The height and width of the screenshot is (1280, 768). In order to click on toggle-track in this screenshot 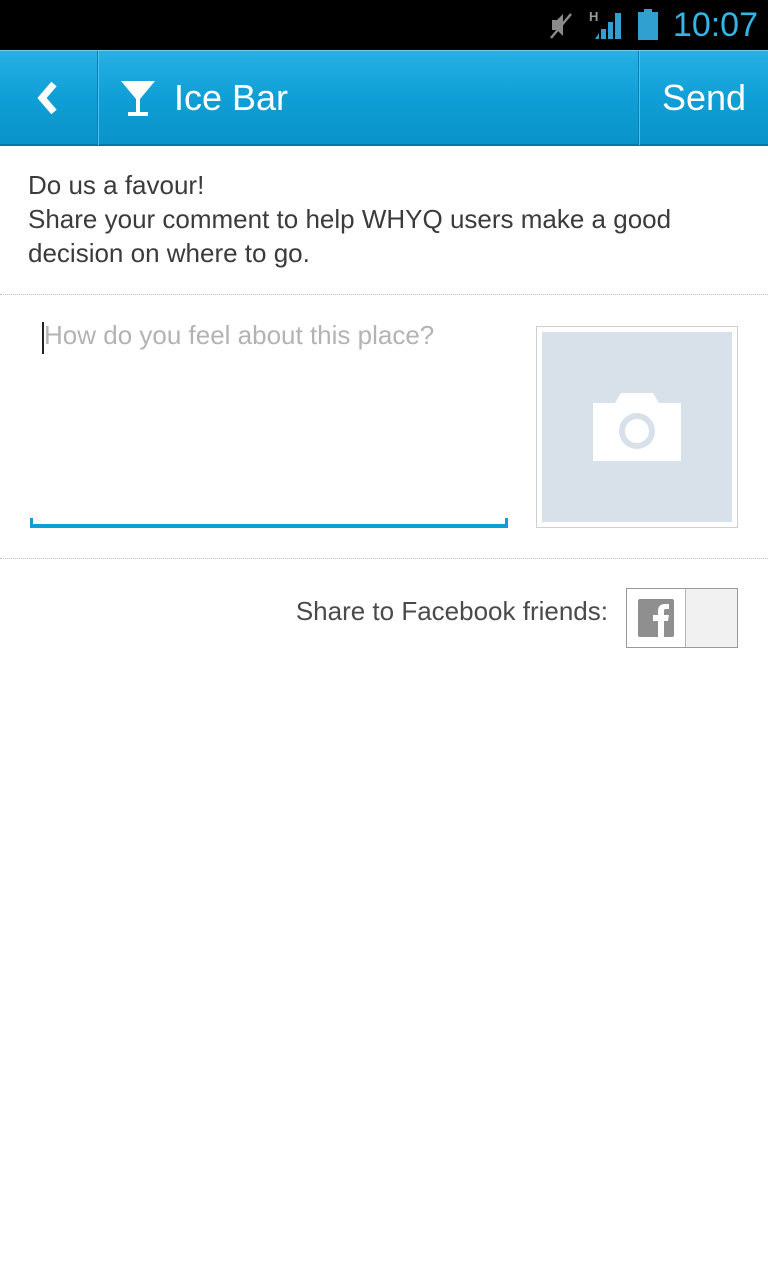, I will do `click(711, 618)`.